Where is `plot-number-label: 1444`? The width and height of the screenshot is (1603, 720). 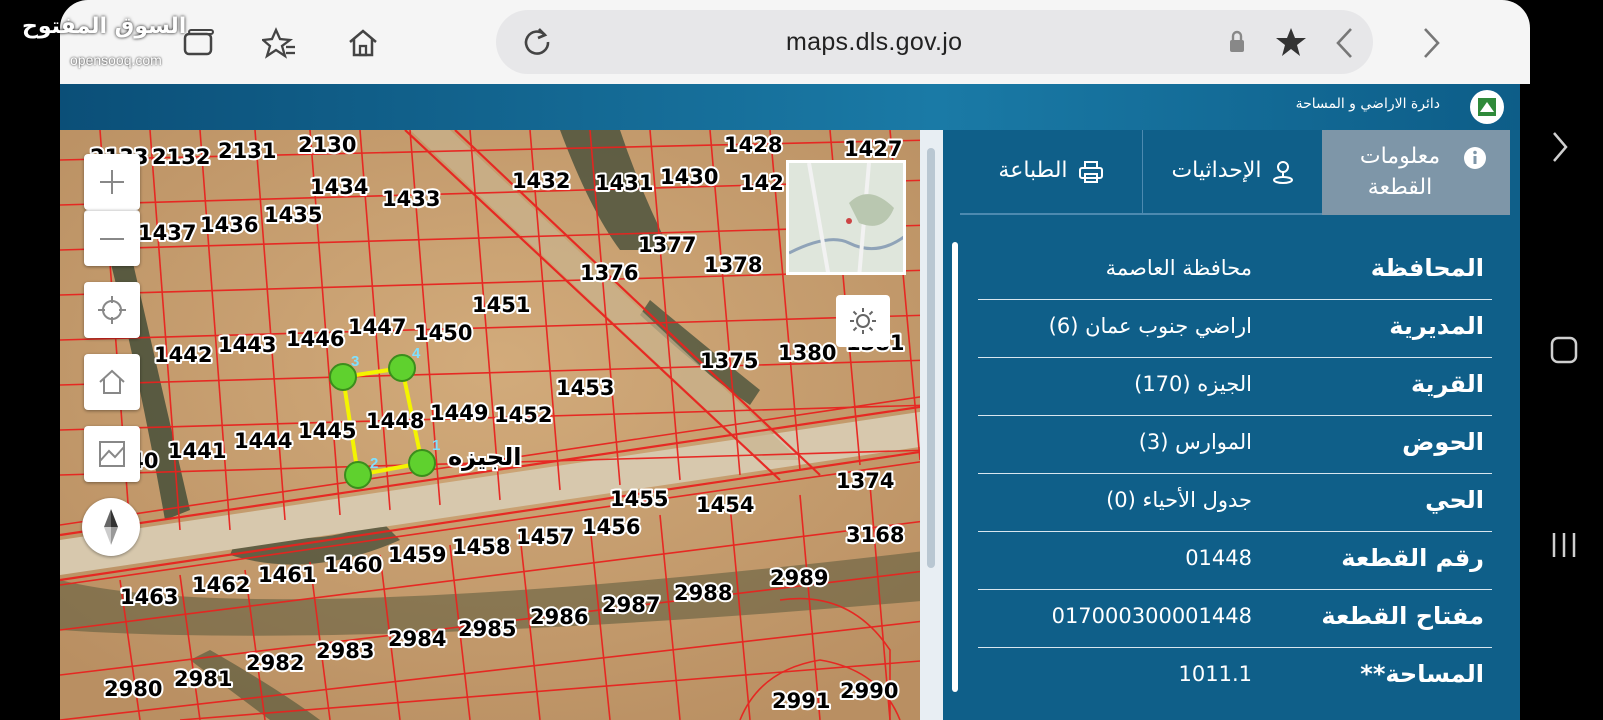
plot-number-label: 1444 is located at coordinates (263, 441).